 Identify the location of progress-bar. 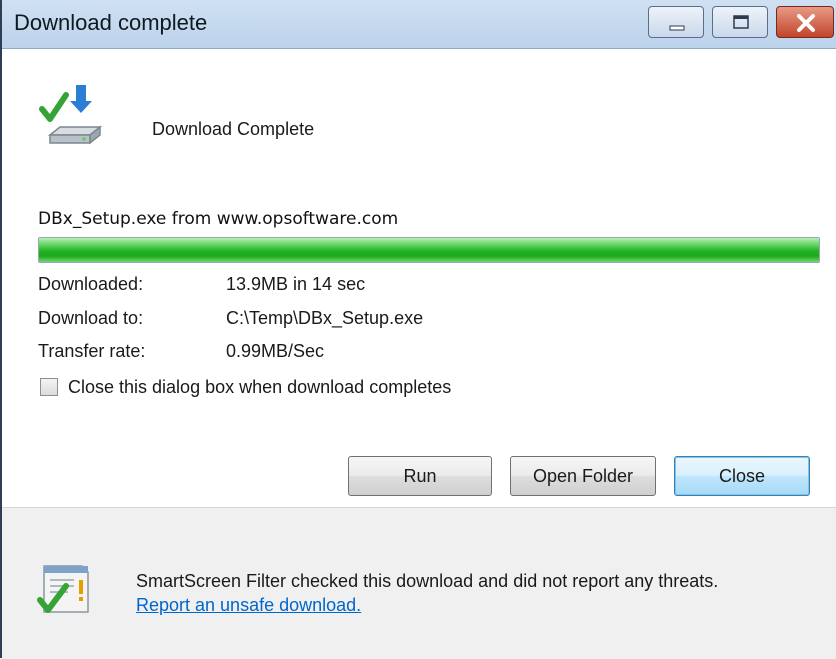
(429, 250).